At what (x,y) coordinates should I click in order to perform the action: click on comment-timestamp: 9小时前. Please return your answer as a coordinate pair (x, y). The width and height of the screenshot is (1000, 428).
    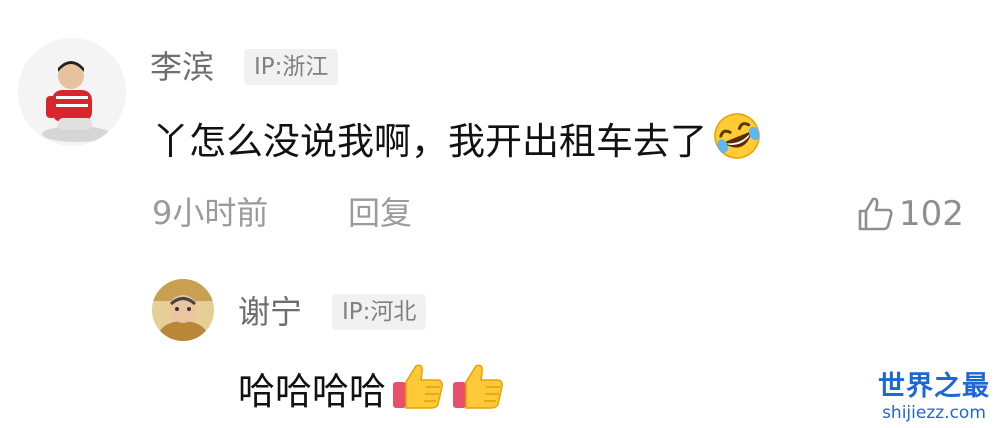
    Looking at the image, I should click on (210, 213).